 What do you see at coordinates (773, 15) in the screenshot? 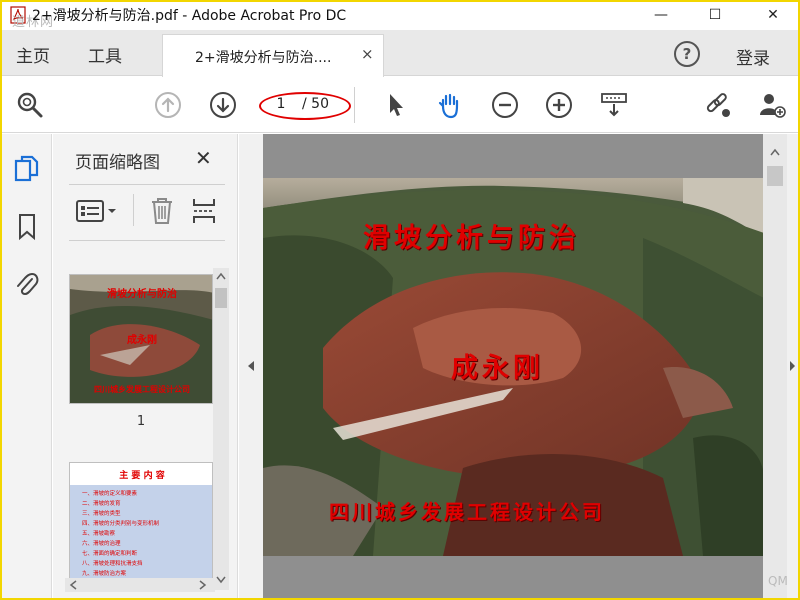
I see `close-window-button: ✕` at bounding box center [773, 15].